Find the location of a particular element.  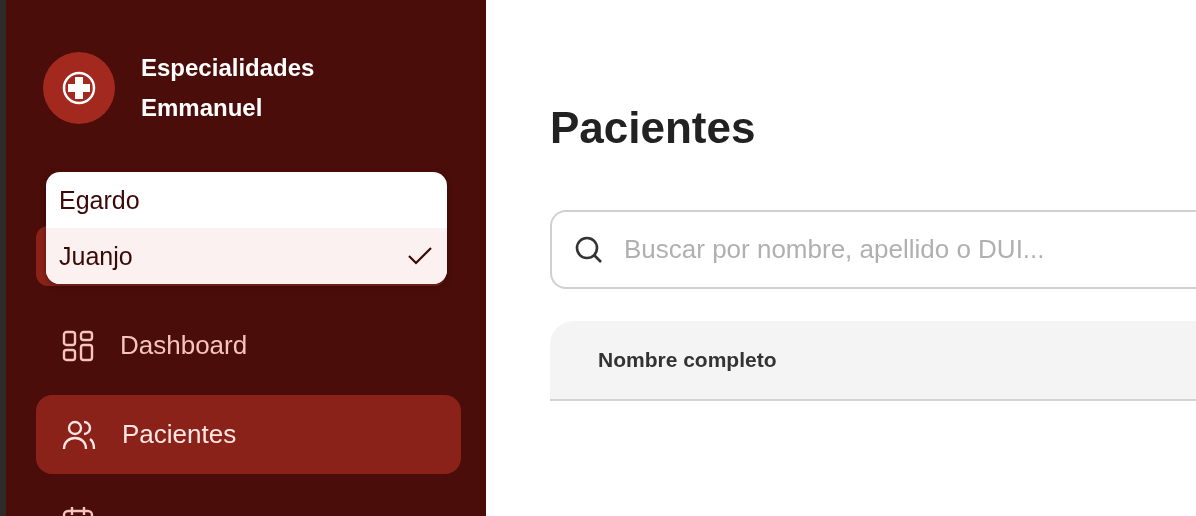

nav-item: Dashboard is located at coordinates (248, 345).